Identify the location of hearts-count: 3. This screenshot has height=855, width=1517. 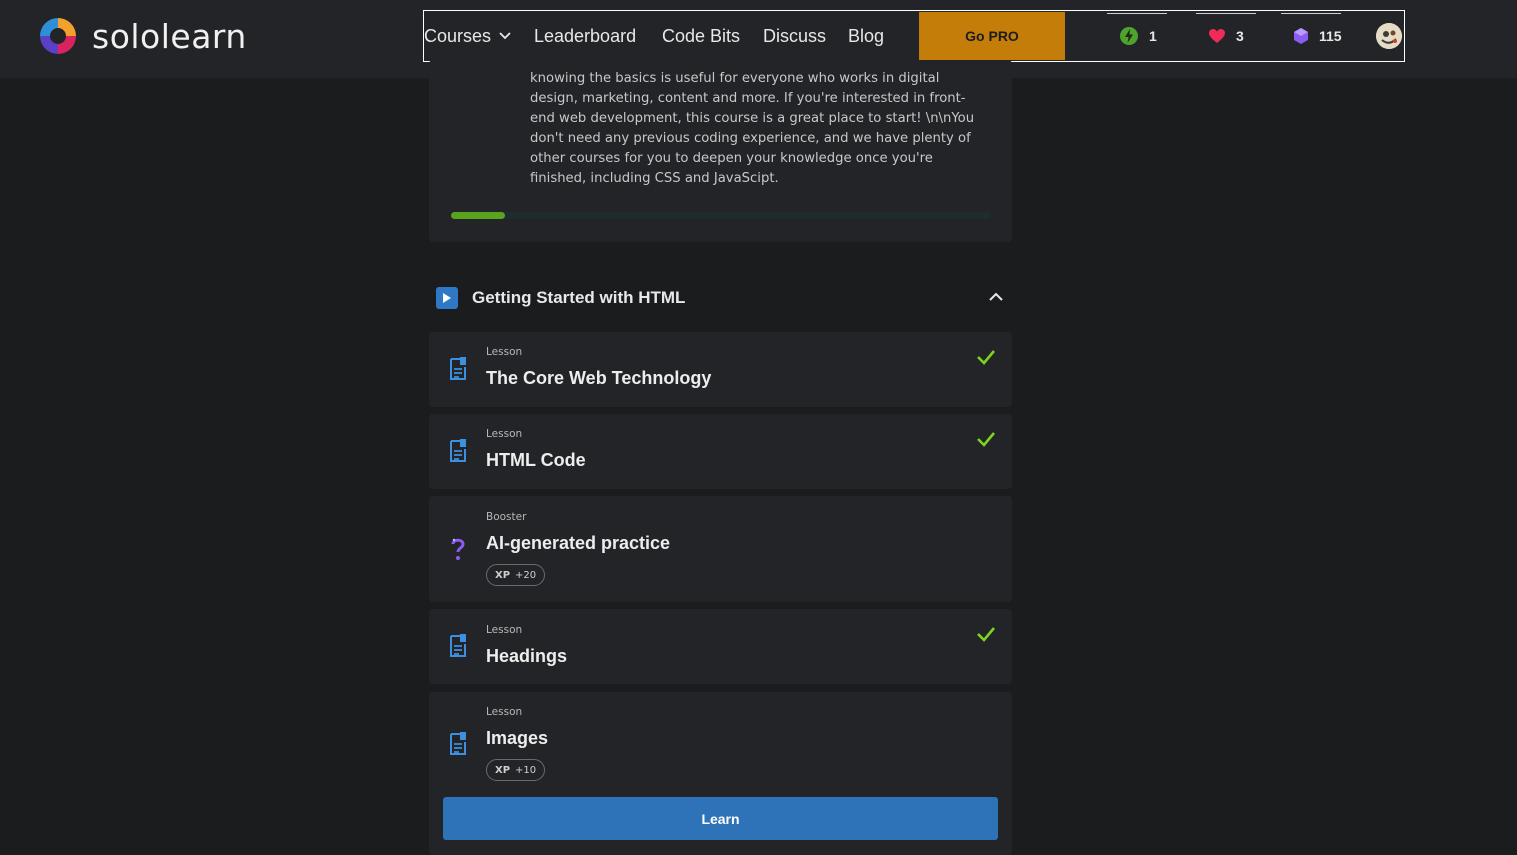
(1240, 36).